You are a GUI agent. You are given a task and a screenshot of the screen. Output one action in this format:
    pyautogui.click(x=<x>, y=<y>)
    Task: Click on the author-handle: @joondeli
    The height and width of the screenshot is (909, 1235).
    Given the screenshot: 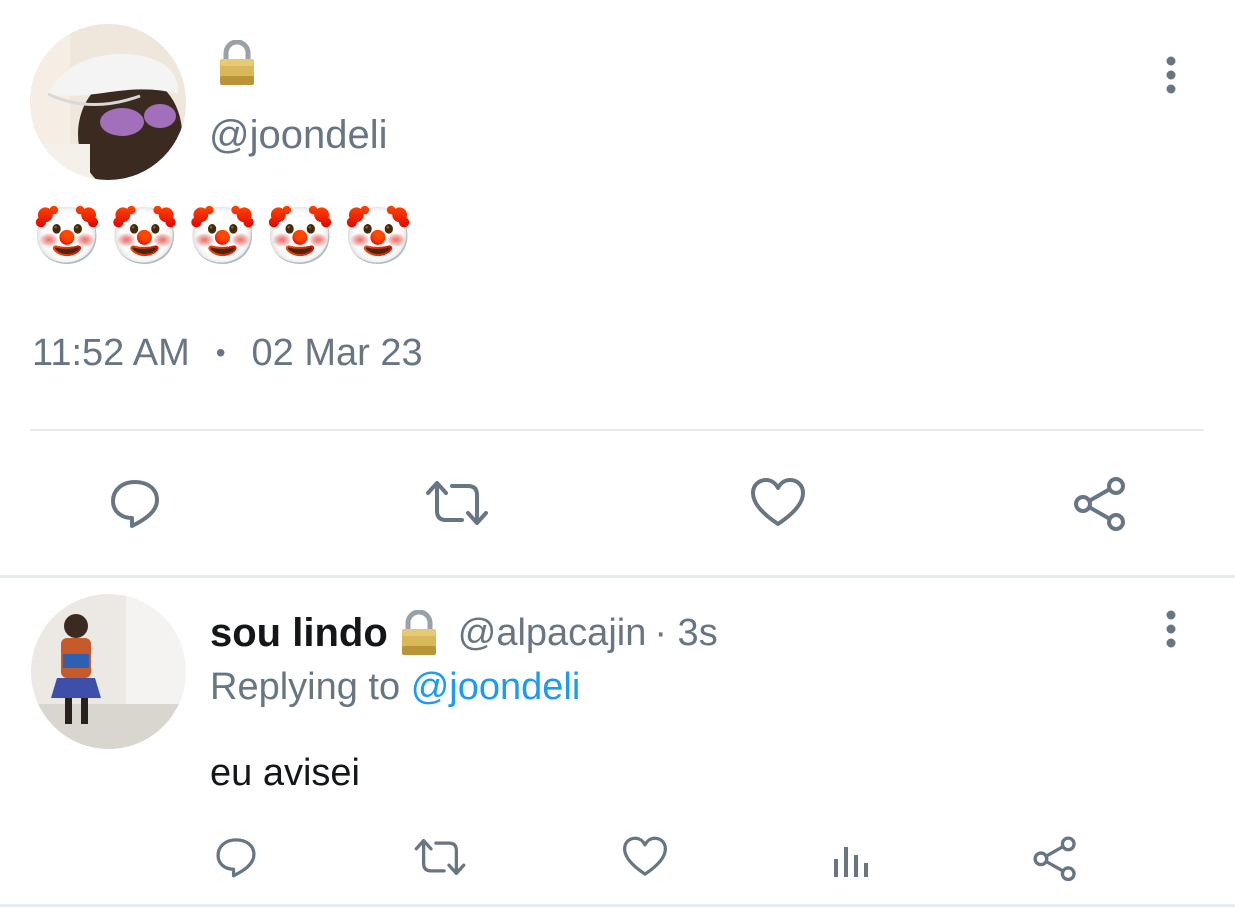 What is the action you would take?
    pyautogui.click(x=298, y=135)
    